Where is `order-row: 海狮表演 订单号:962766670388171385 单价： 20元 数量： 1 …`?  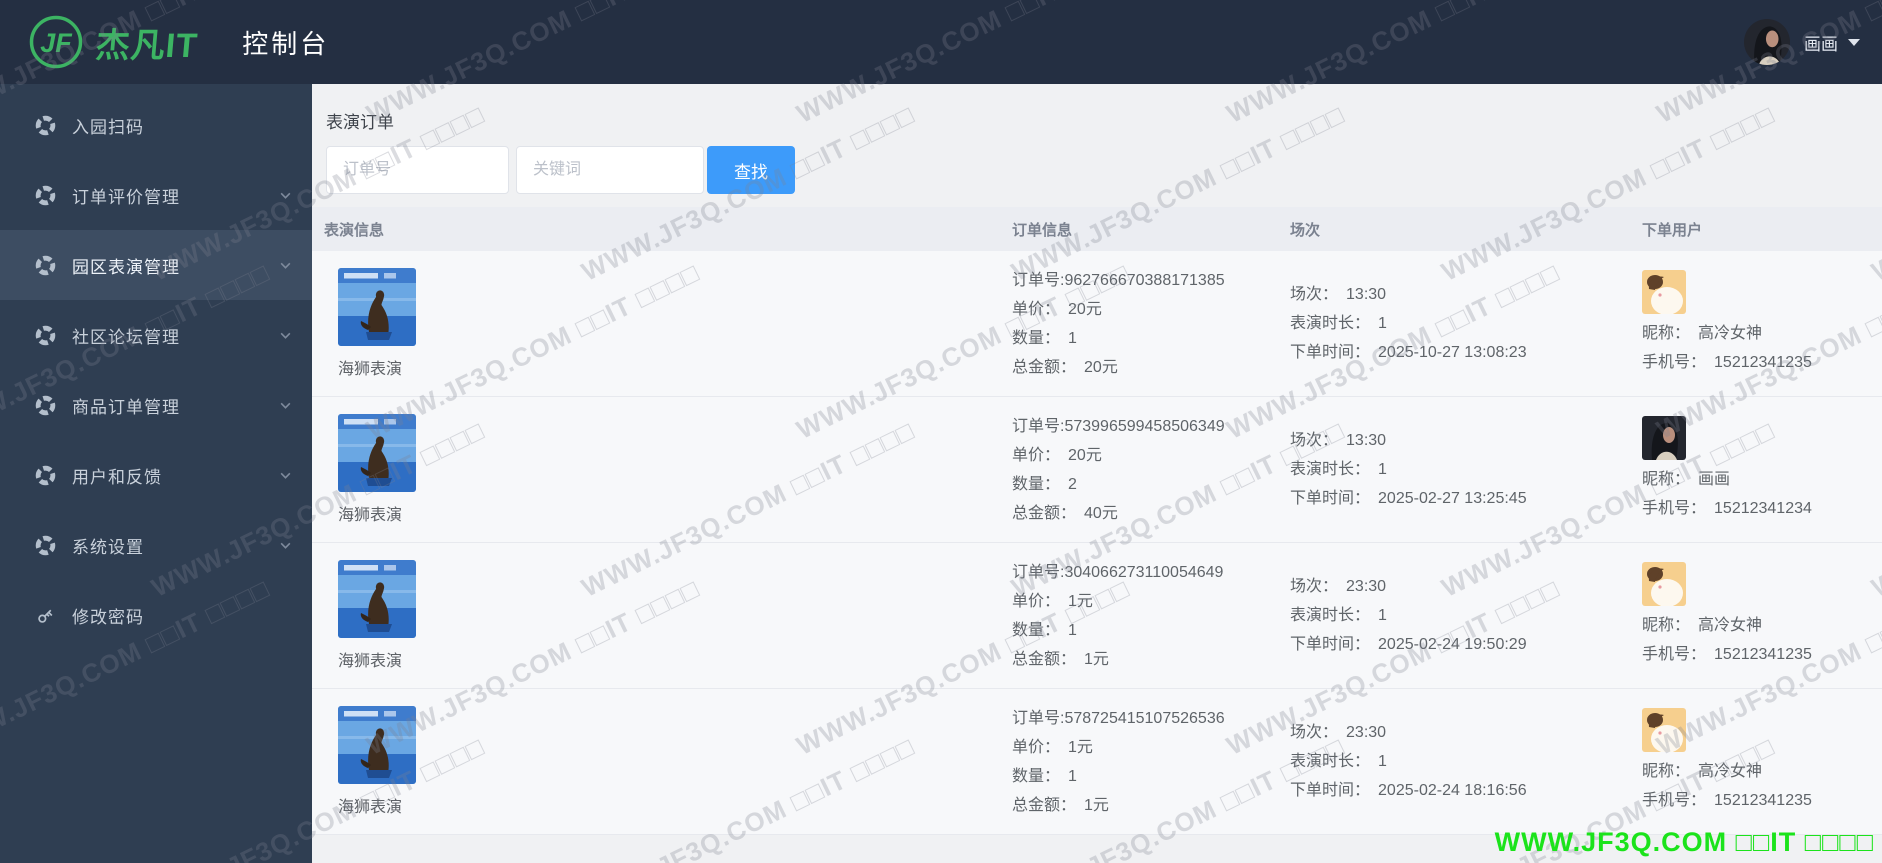 order-row: 海狮表演 订单号:962766670388171385 单价： 20元 数量： 1 … is located at coordinates (1097, 324).